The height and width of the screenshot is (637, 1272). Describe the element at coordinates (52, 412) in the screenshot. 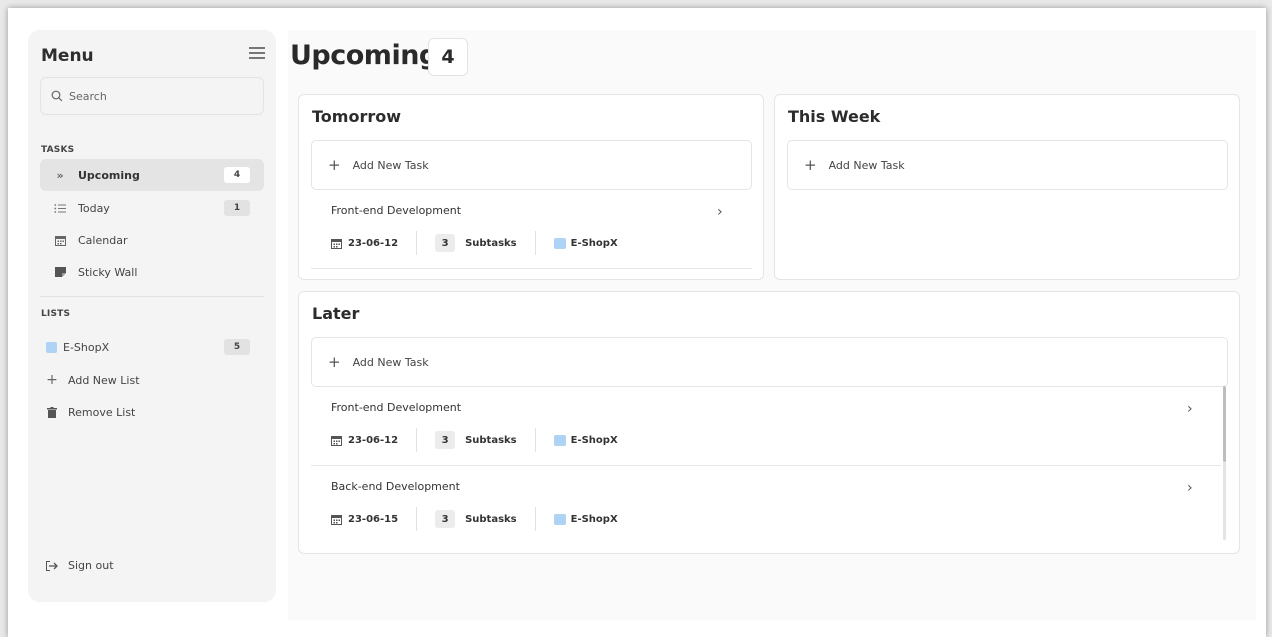

I see `trash-icon` at that location.